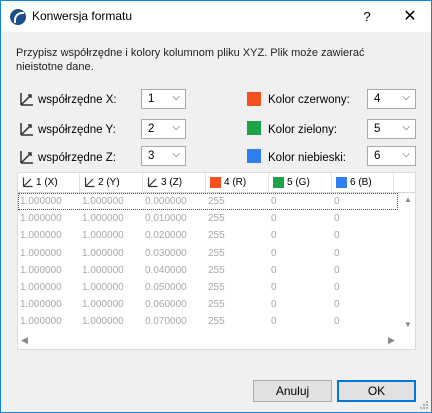  I want to click on y-coordinate-select: 2 ⌵, so click(163, 129).